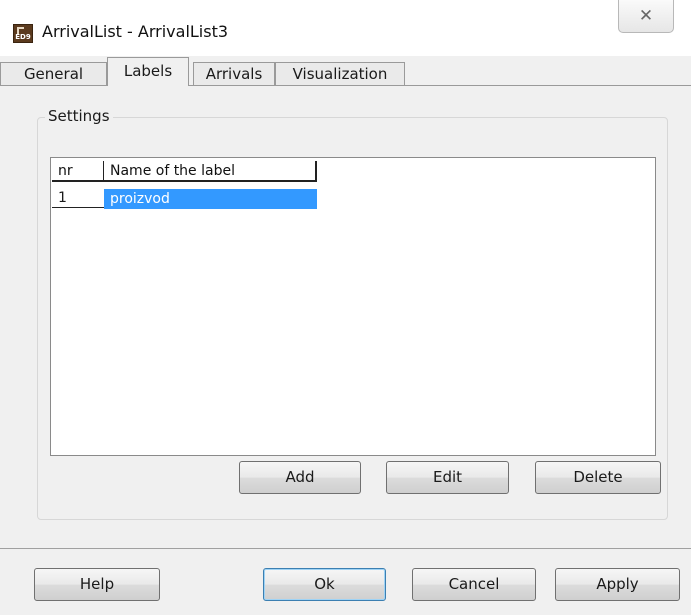  Describe the element at coordinates (234, 73) in the screenshot. I see `tab-arrivals: Arrivals` at that location.